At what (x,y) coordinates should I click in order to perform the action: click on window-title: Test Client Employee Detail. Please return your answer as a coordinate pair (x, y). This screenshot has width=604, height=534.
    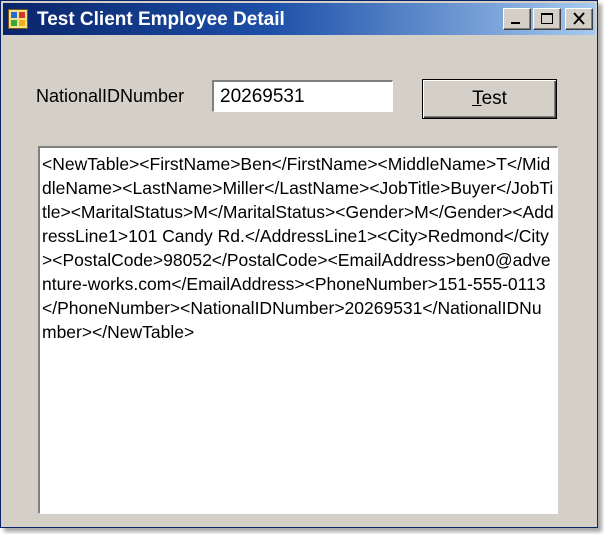
    Looking at the image, I should click on (161, 19).